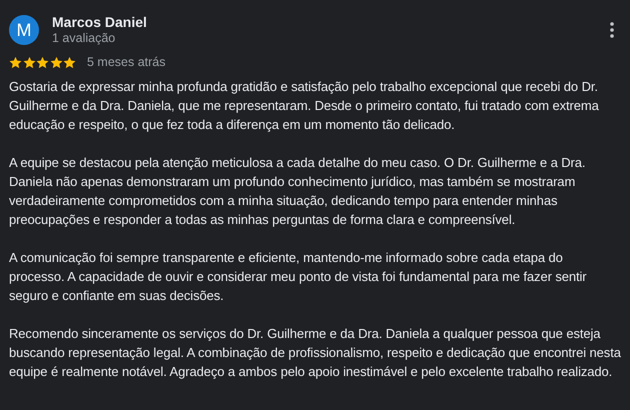 Image resolution: width=630 pixels, height=410 pixels. What do you see at coordinates (304, 106) in the screenshot?
I see `review-paragraph: Gostaria de expressar minha profunda gratidão e satisfação pelo trabalho excepcional que recebi do Dr. Guilherme e da Dra. Daniela, que me representaram. Desde o primeiro contato, fui tratado com extrema educação e respeito, o que fez toda a diferença em um momento tão delicado.` at bounding box center [304, 106].